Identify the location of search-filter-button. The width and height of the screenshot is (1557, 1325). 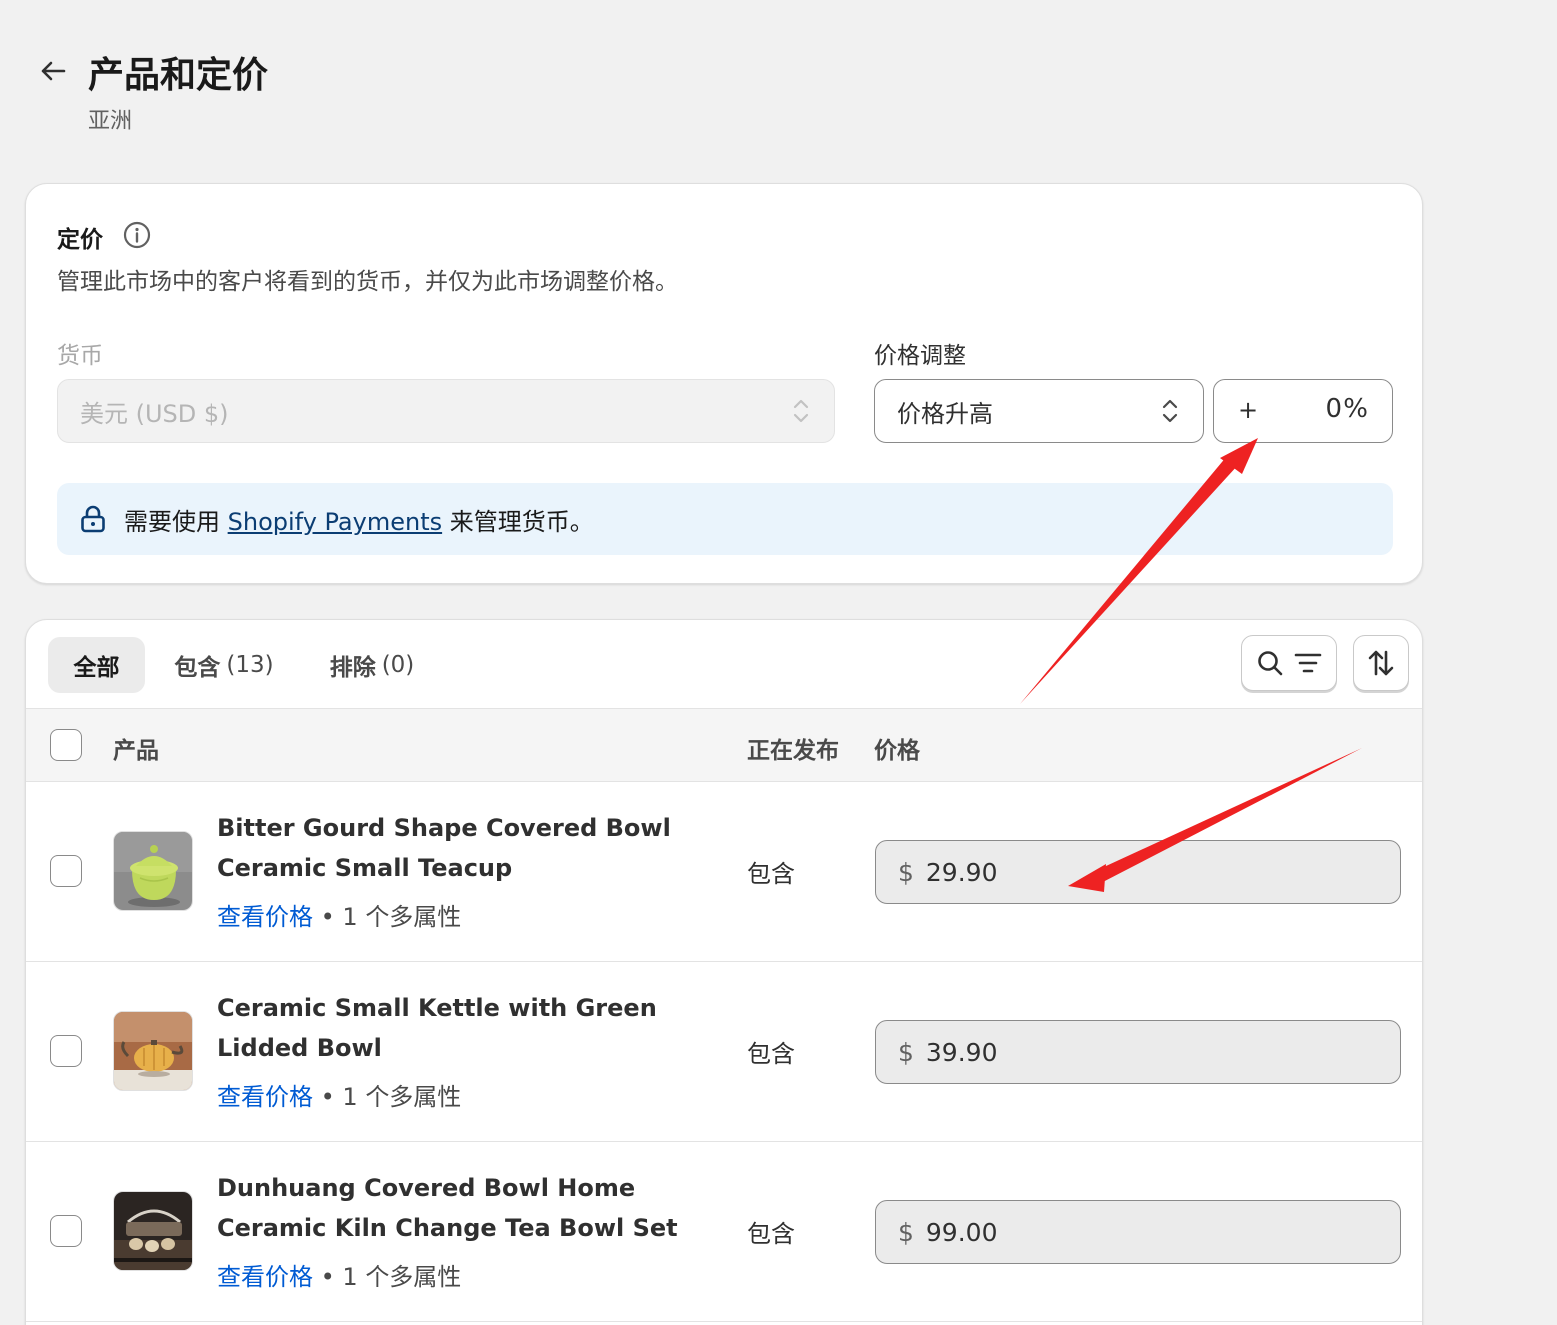
(1289, 663).